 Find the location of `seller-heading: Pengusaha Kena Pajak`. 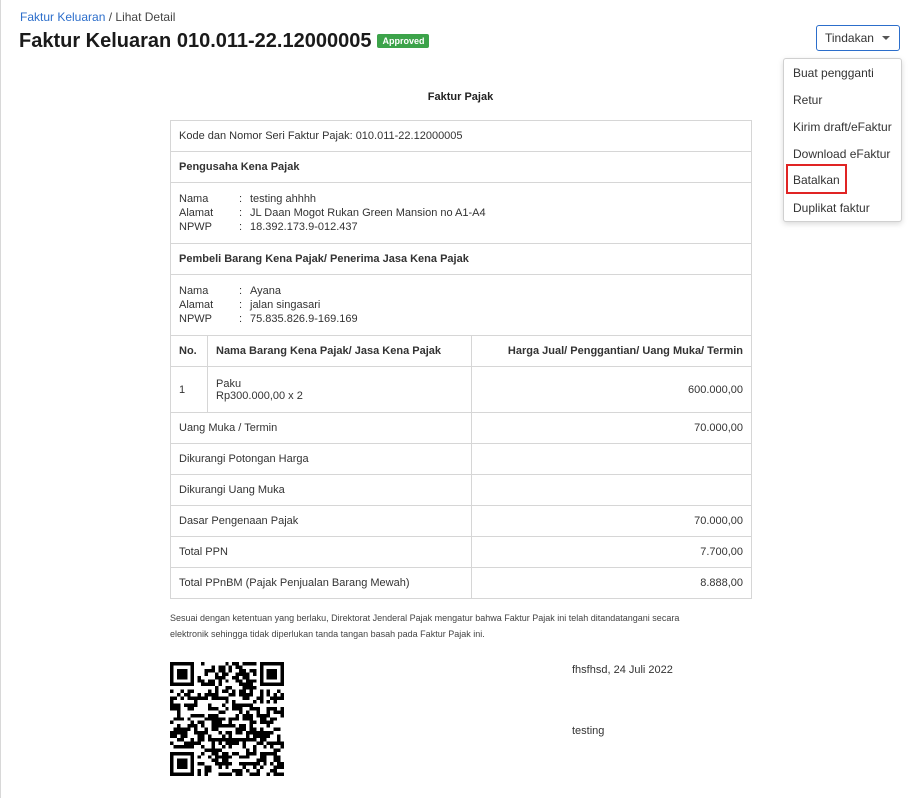

seller-heading: Pengusaha Kena Pajak is located at coordinates (461, 167).